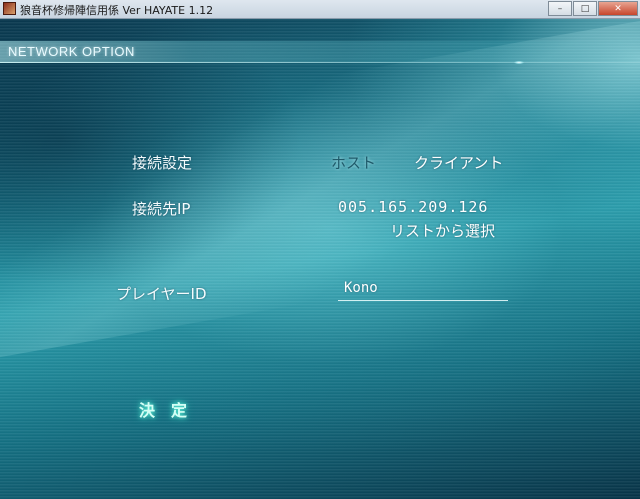 The width and height of the screenshot is (640, 499). Describe the element at coordinates (161, 294) in the screenshot. I see `player-id-label: プレイヤーID` at that location.